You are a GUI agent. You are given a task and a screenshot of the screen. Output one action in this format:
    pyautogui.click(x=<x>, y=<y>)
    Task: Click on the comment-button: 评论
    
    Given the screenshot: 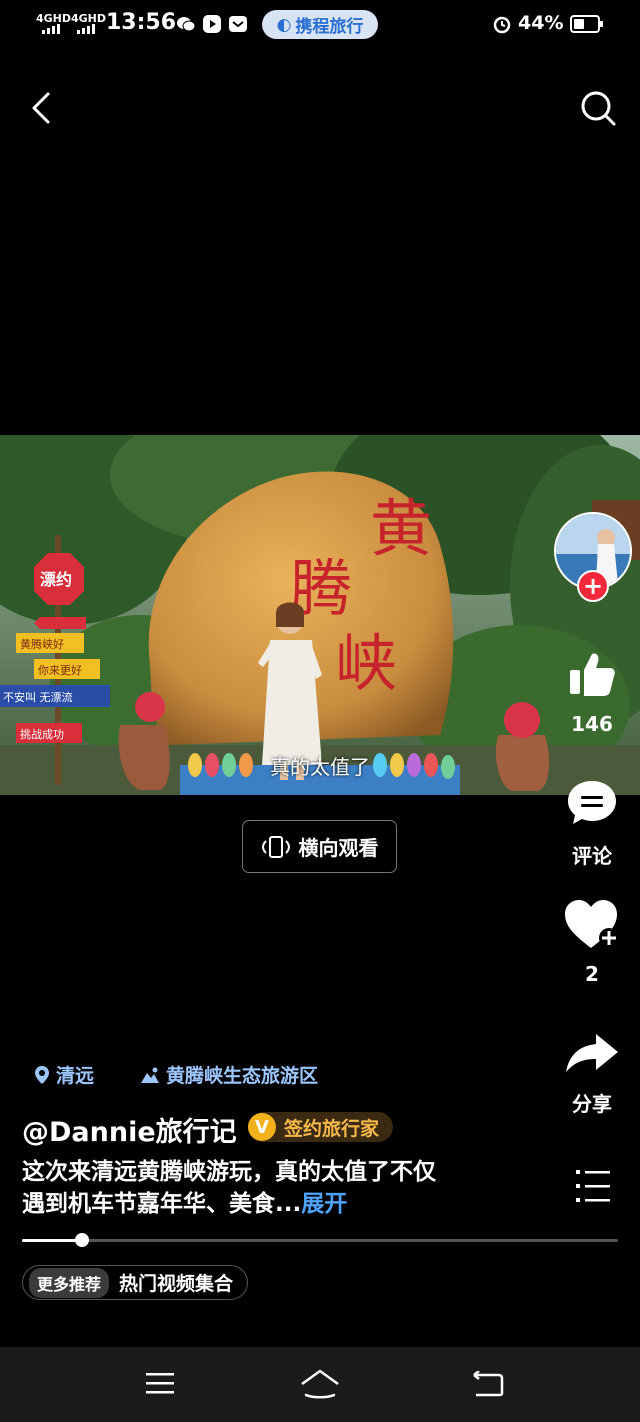 What is the action you would take?
    pyautogui.click(x=592, y=823)
    